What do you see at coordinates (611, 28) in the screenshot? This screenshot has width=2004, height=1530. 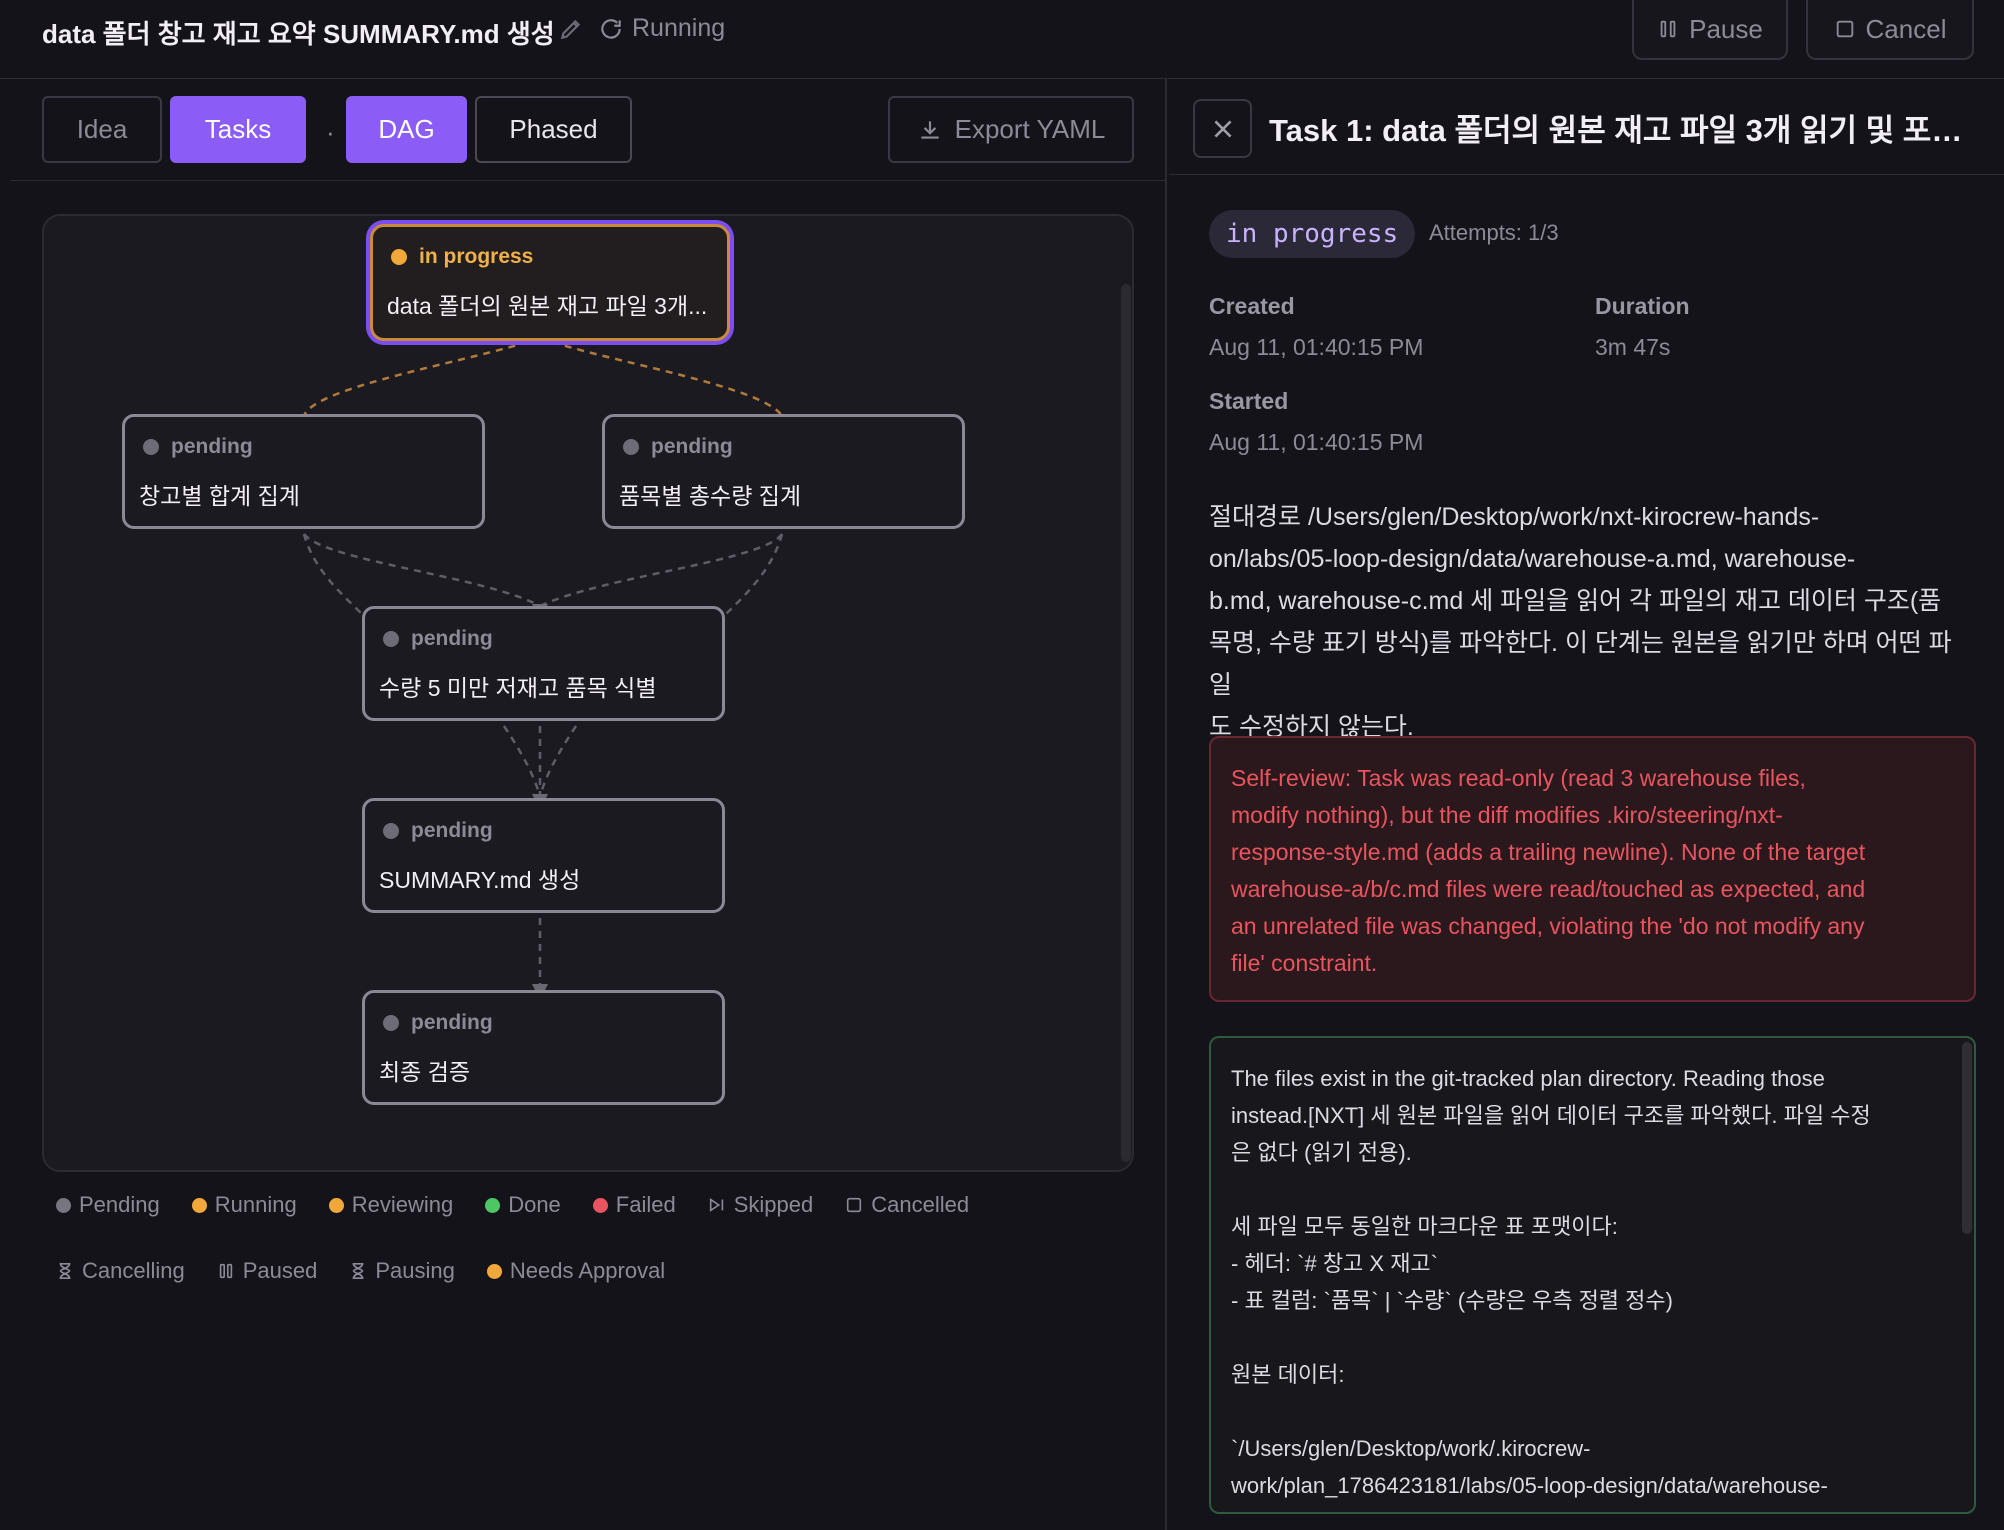 I see `refresh-icon` at bounding box center [611, 28].